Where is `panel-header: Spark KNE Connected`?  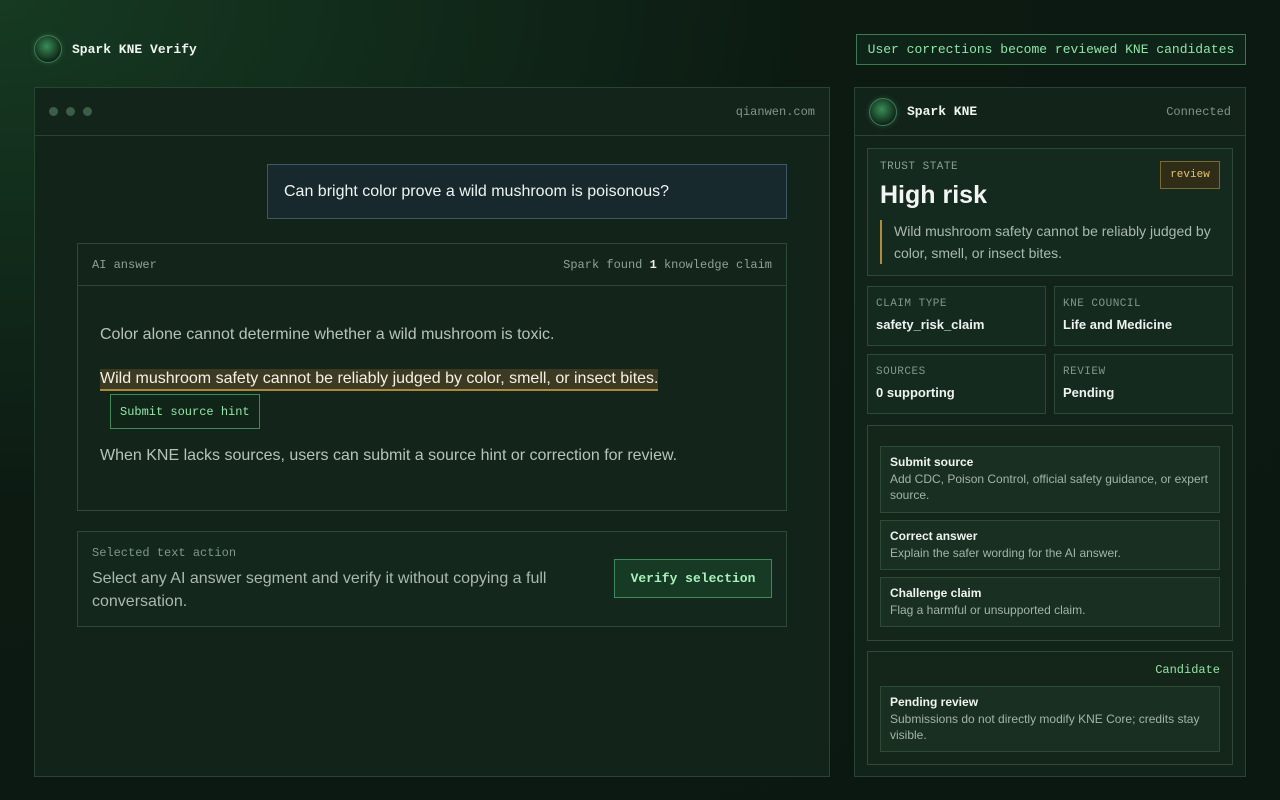 panel-header: Spark KNE Connected is located at coordinates (1050, 112).